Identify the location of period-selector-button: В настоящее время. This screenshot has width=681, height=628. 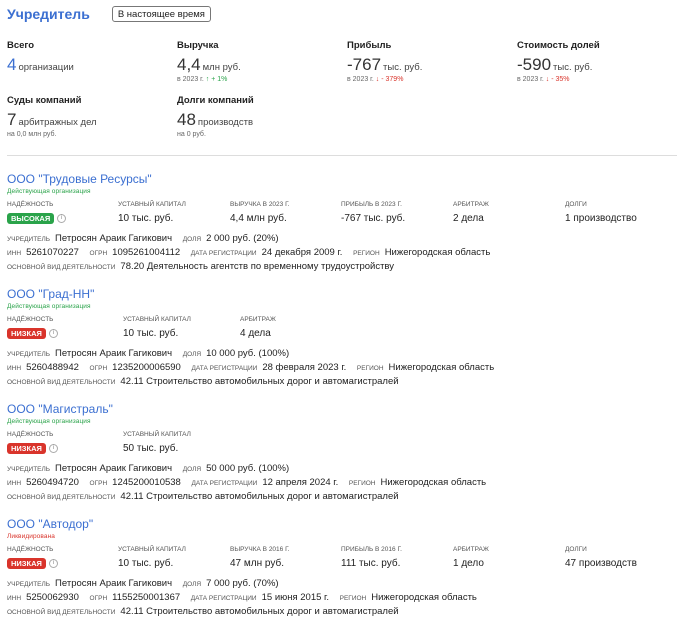
(161, 14).